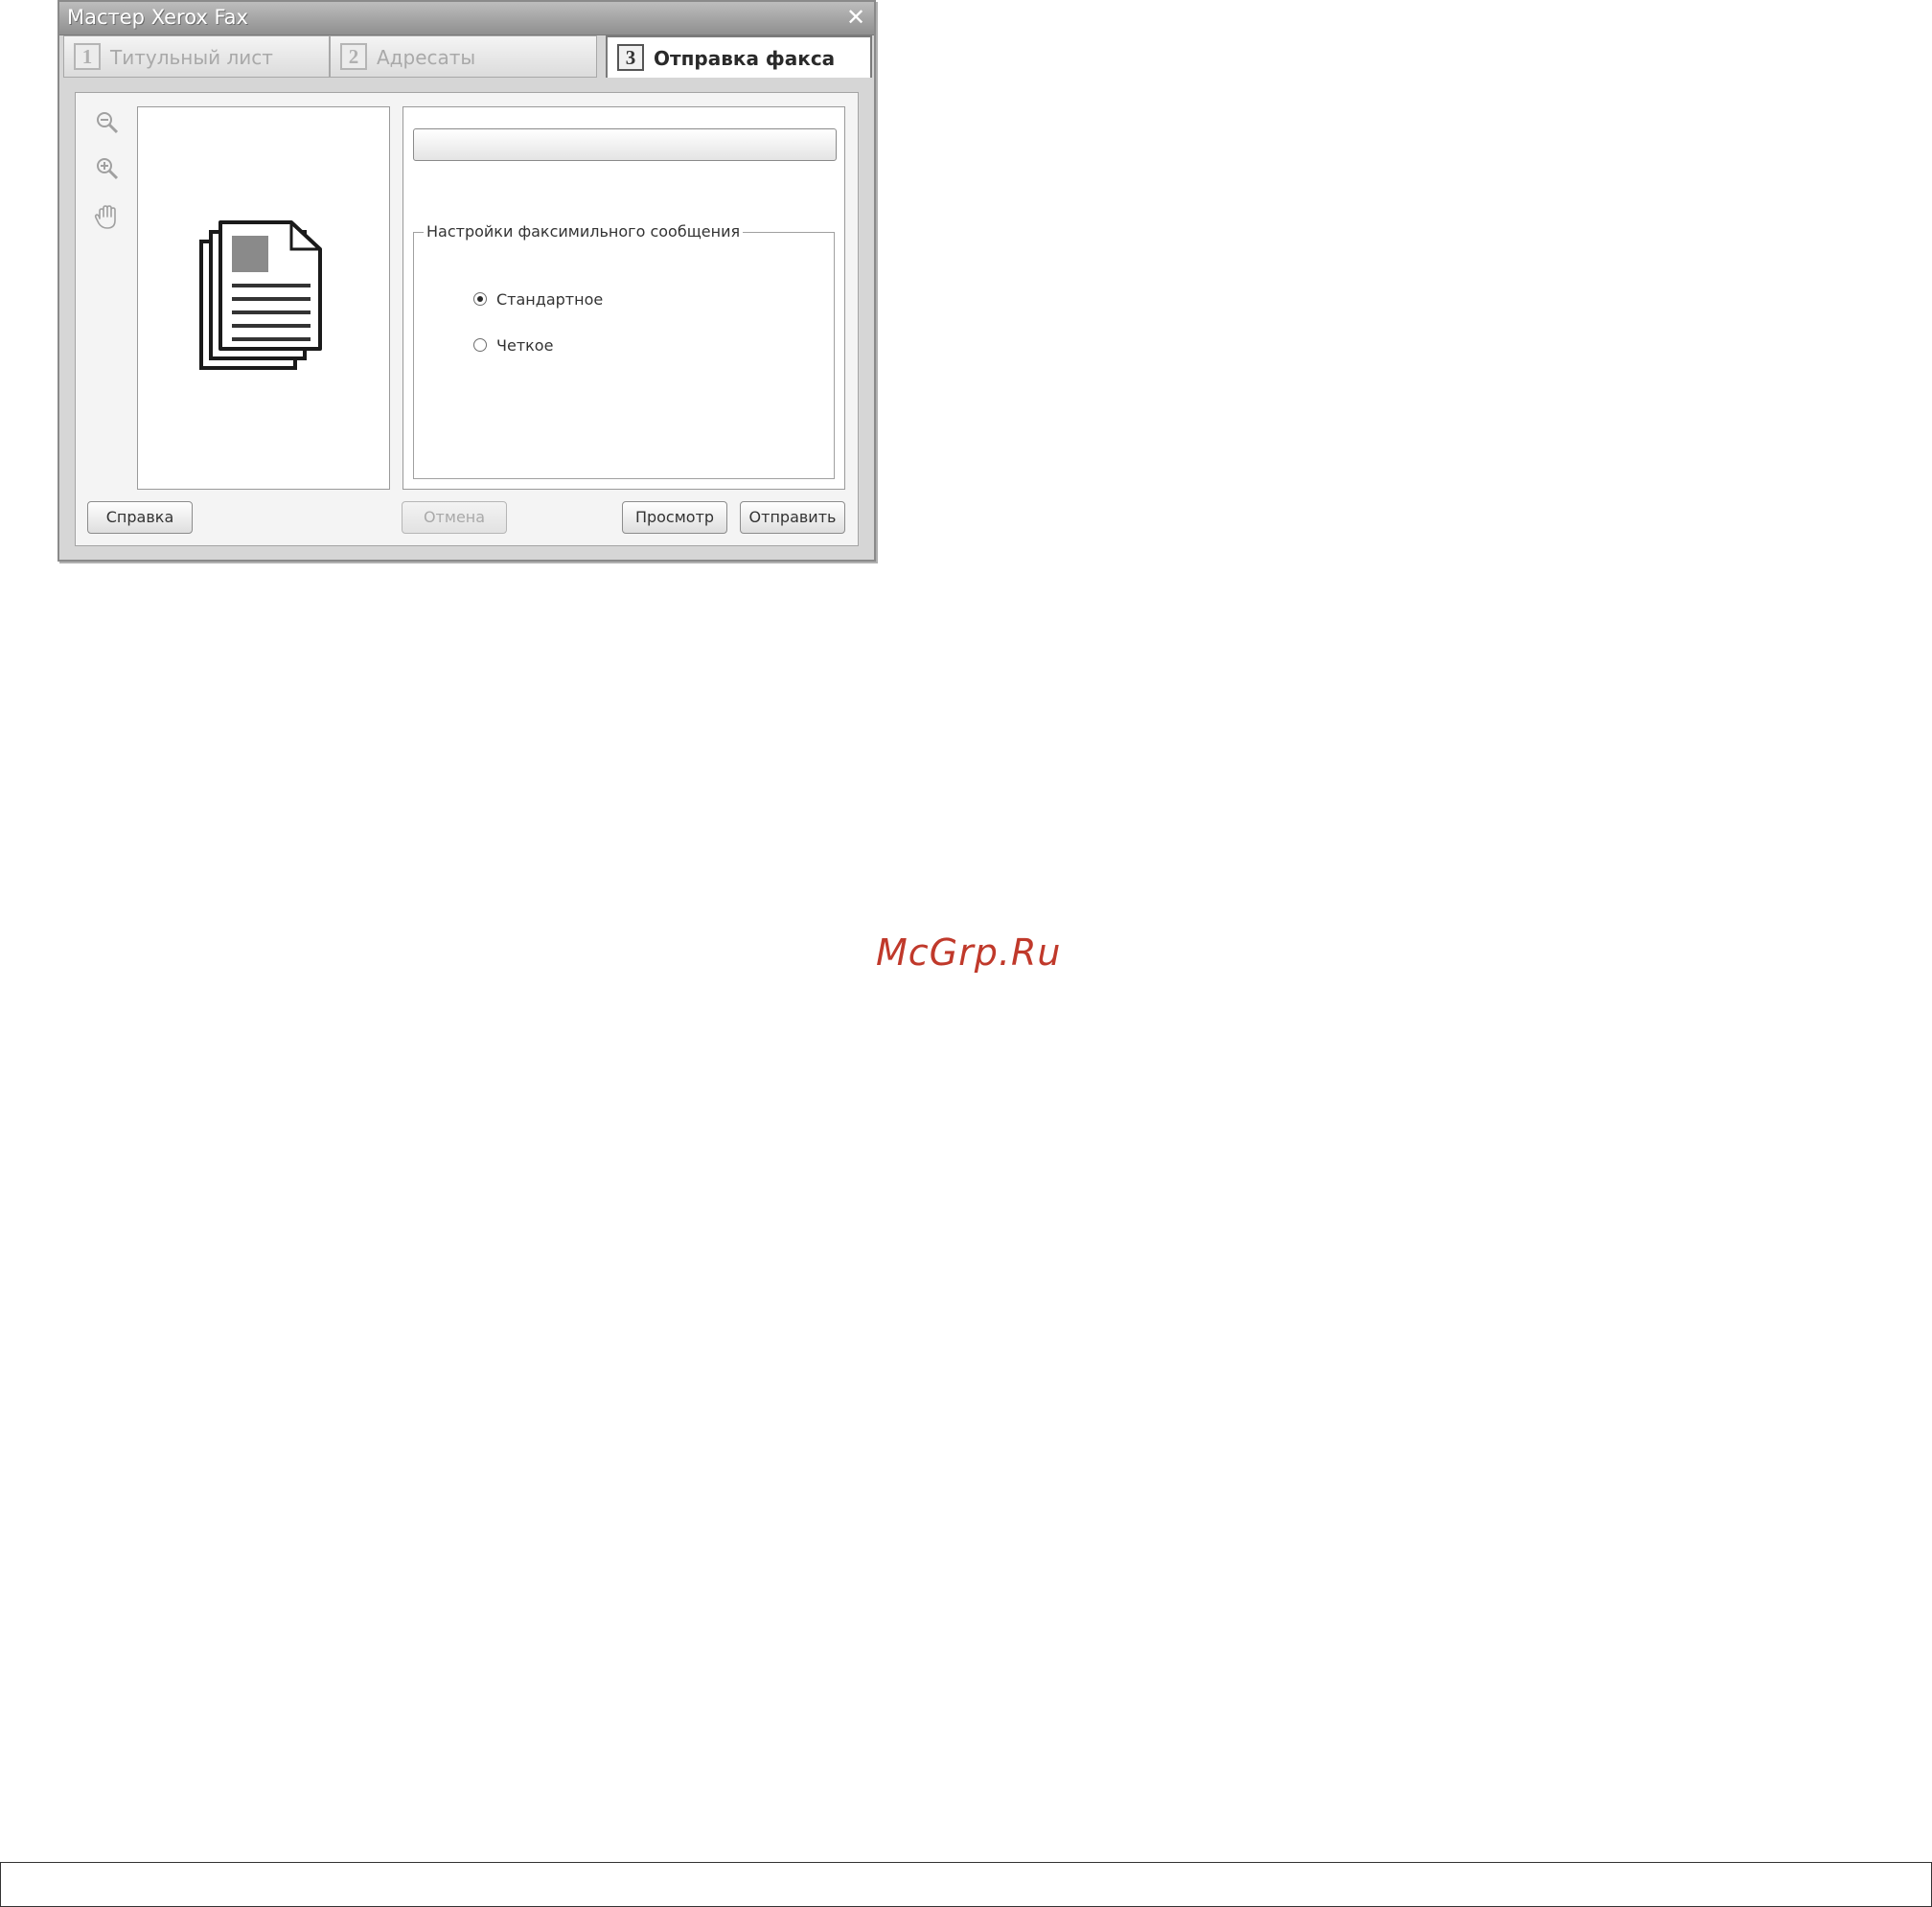 This screenshot has height=1907, width=1932. What do you see at coordinates (855, 17) in the screenshot?
I see `close-button: ✕` at bounding box center [855, 17].